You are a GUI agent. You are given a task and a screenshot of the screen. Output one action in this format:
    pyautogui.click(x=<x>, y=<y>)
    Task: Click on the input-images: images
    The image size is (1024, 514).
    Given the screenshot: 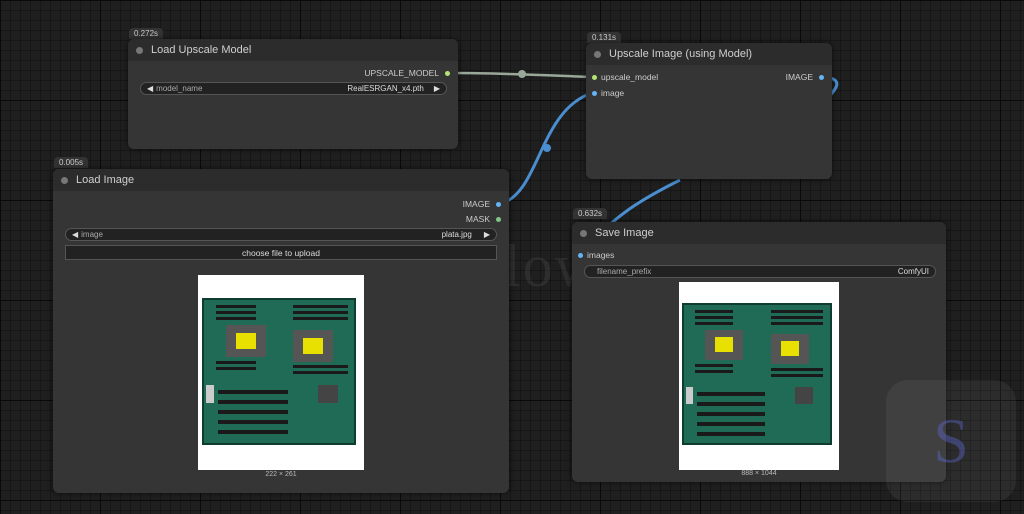 What is the action you would take?
    pyautogui.click(x=596, y=255)
    